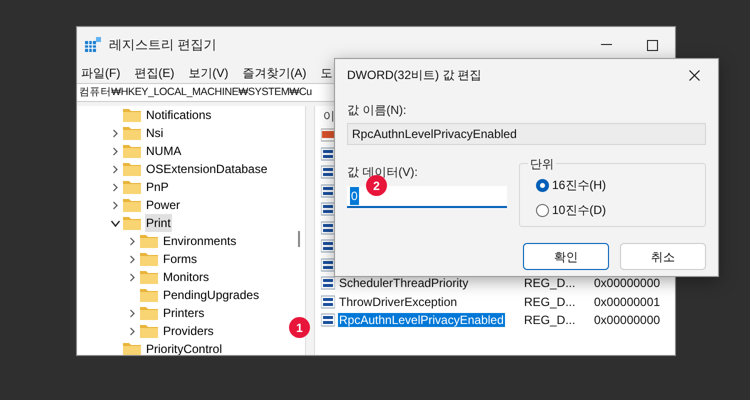  What do you see at coordinates (180, 259) in the screenshot?
I see `tree-item: Forms` at bounding box center [180, 259].